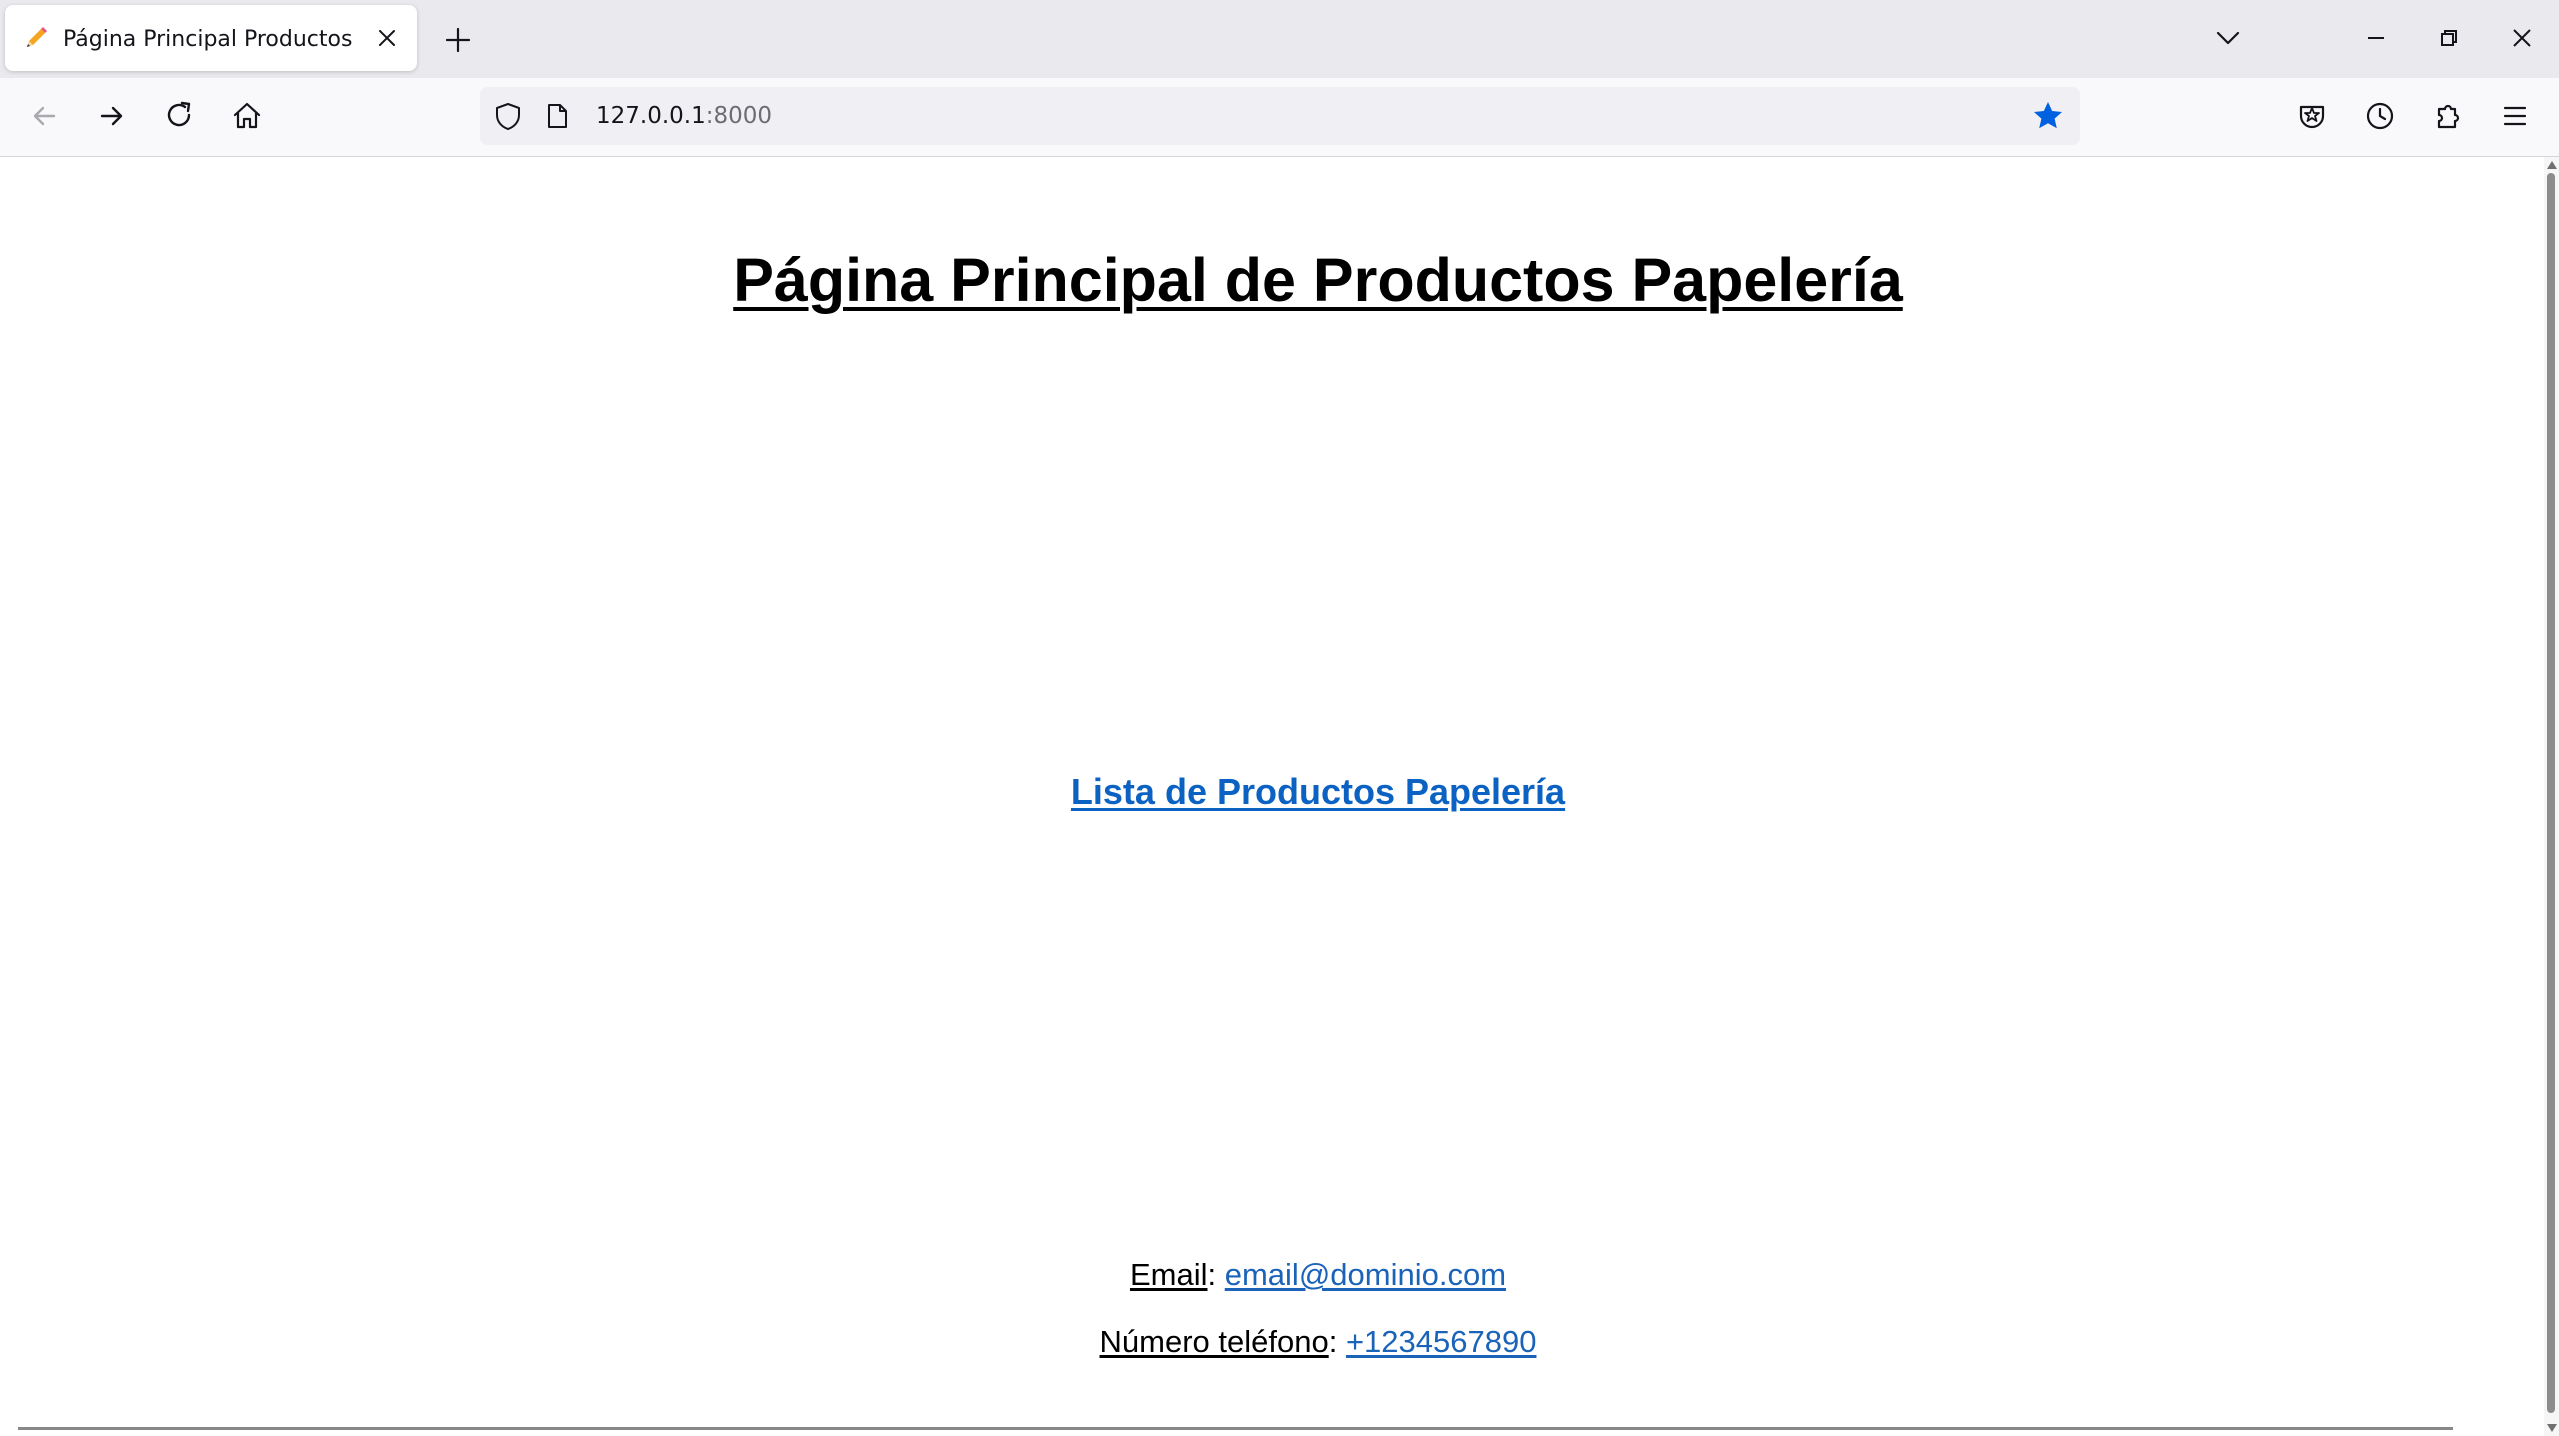 This screenshot has width=2559, height=1436. What do you see at coordinates (2448, 116) in the screenshot?
I see `puzzle-icon` at bounding box center [2448, 116].